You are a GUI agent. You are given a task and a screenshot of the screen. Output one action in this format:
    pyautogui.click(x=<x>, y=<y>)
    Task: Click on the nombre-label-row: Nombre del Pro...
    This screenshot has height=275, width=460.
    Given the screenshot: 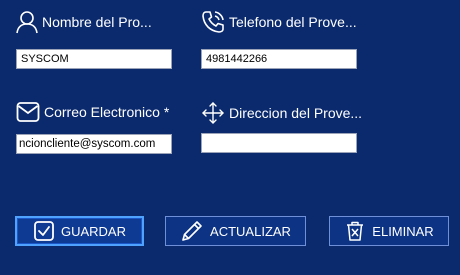 What is the action you would take?
    pyautogui.click(x=84, y=22)
    